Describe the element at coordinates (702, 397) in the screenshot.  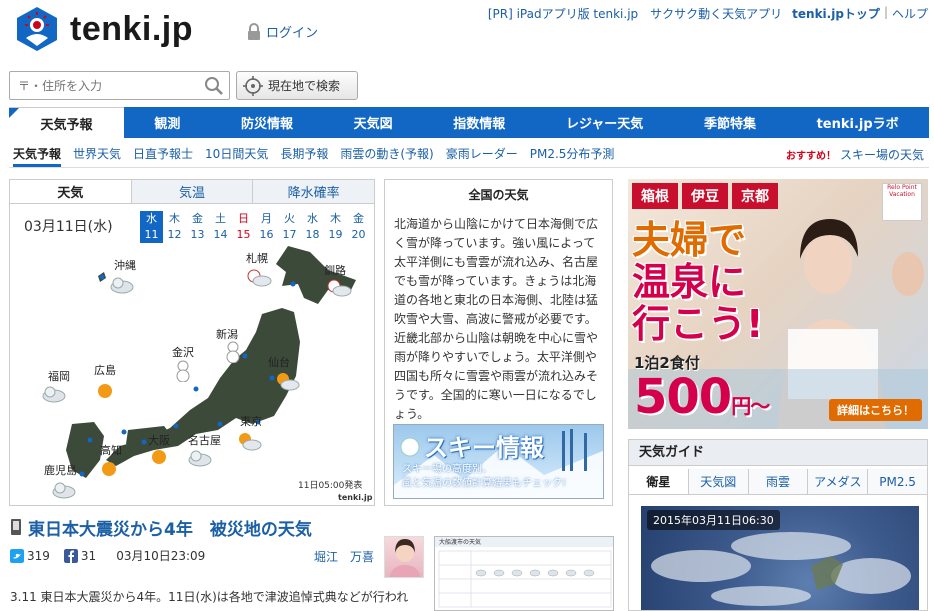
I see `ad-price: 500円〜` at that location.